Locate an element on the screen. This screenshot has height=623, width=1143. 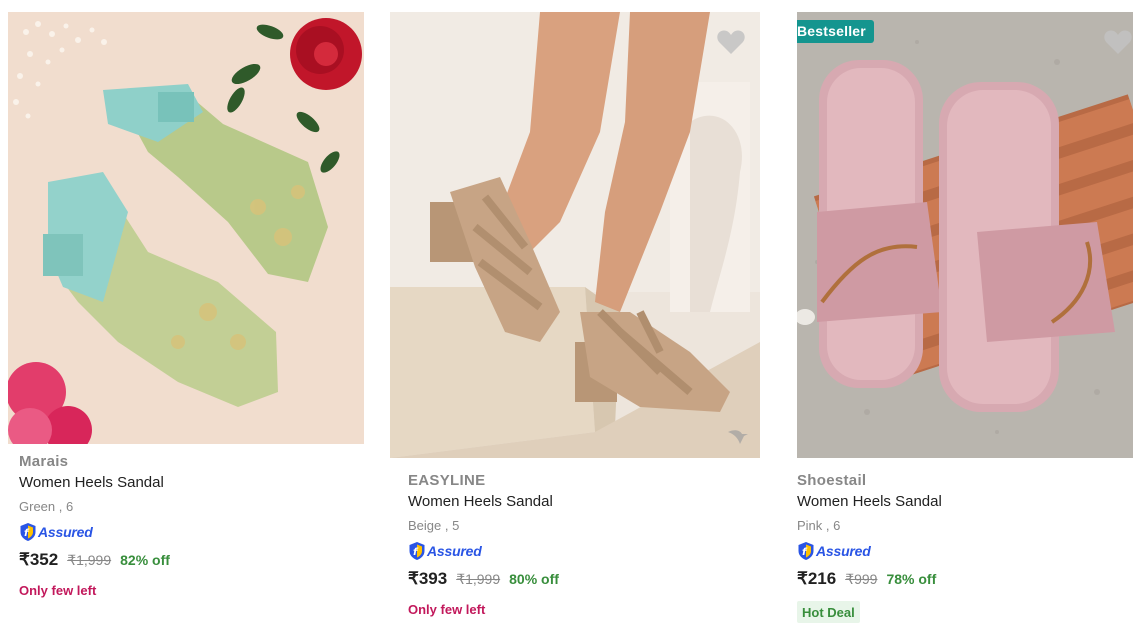
selling-price: ₹393 is located at coordinates (428, 578).